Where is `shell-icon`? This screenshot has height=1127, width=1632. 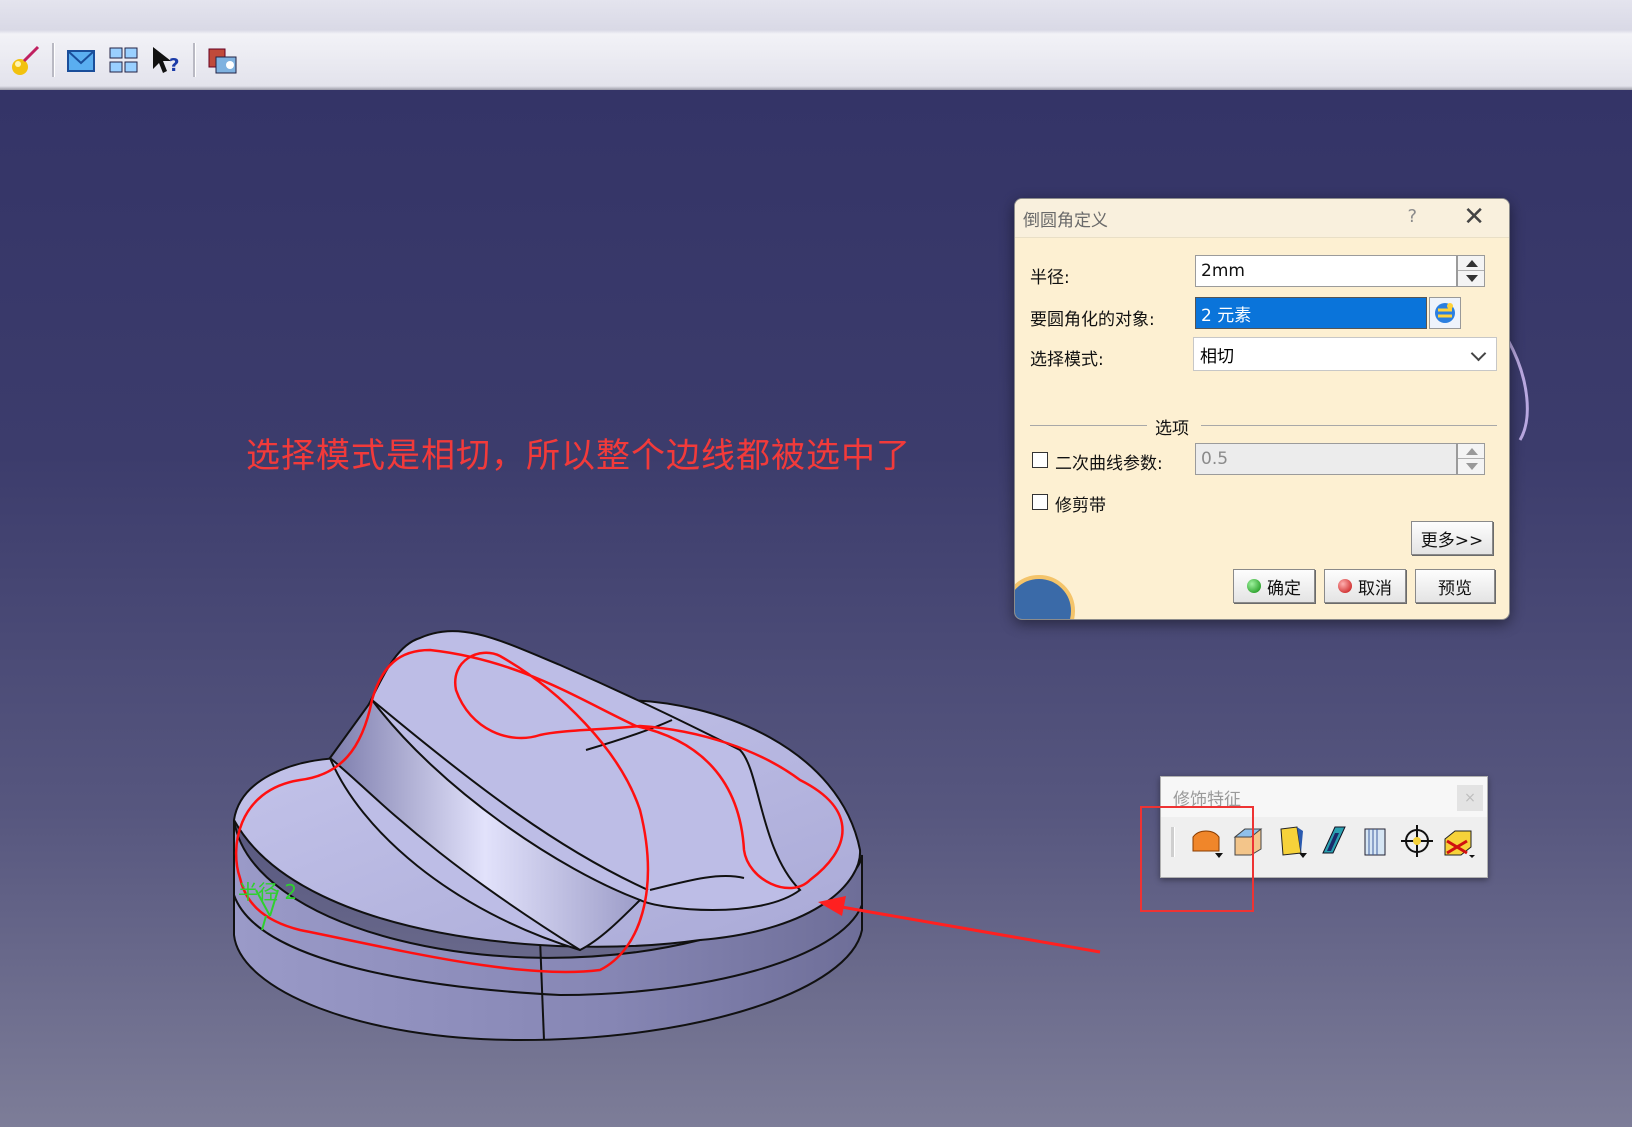
shell-icon is located at coordinates (1333, 841).